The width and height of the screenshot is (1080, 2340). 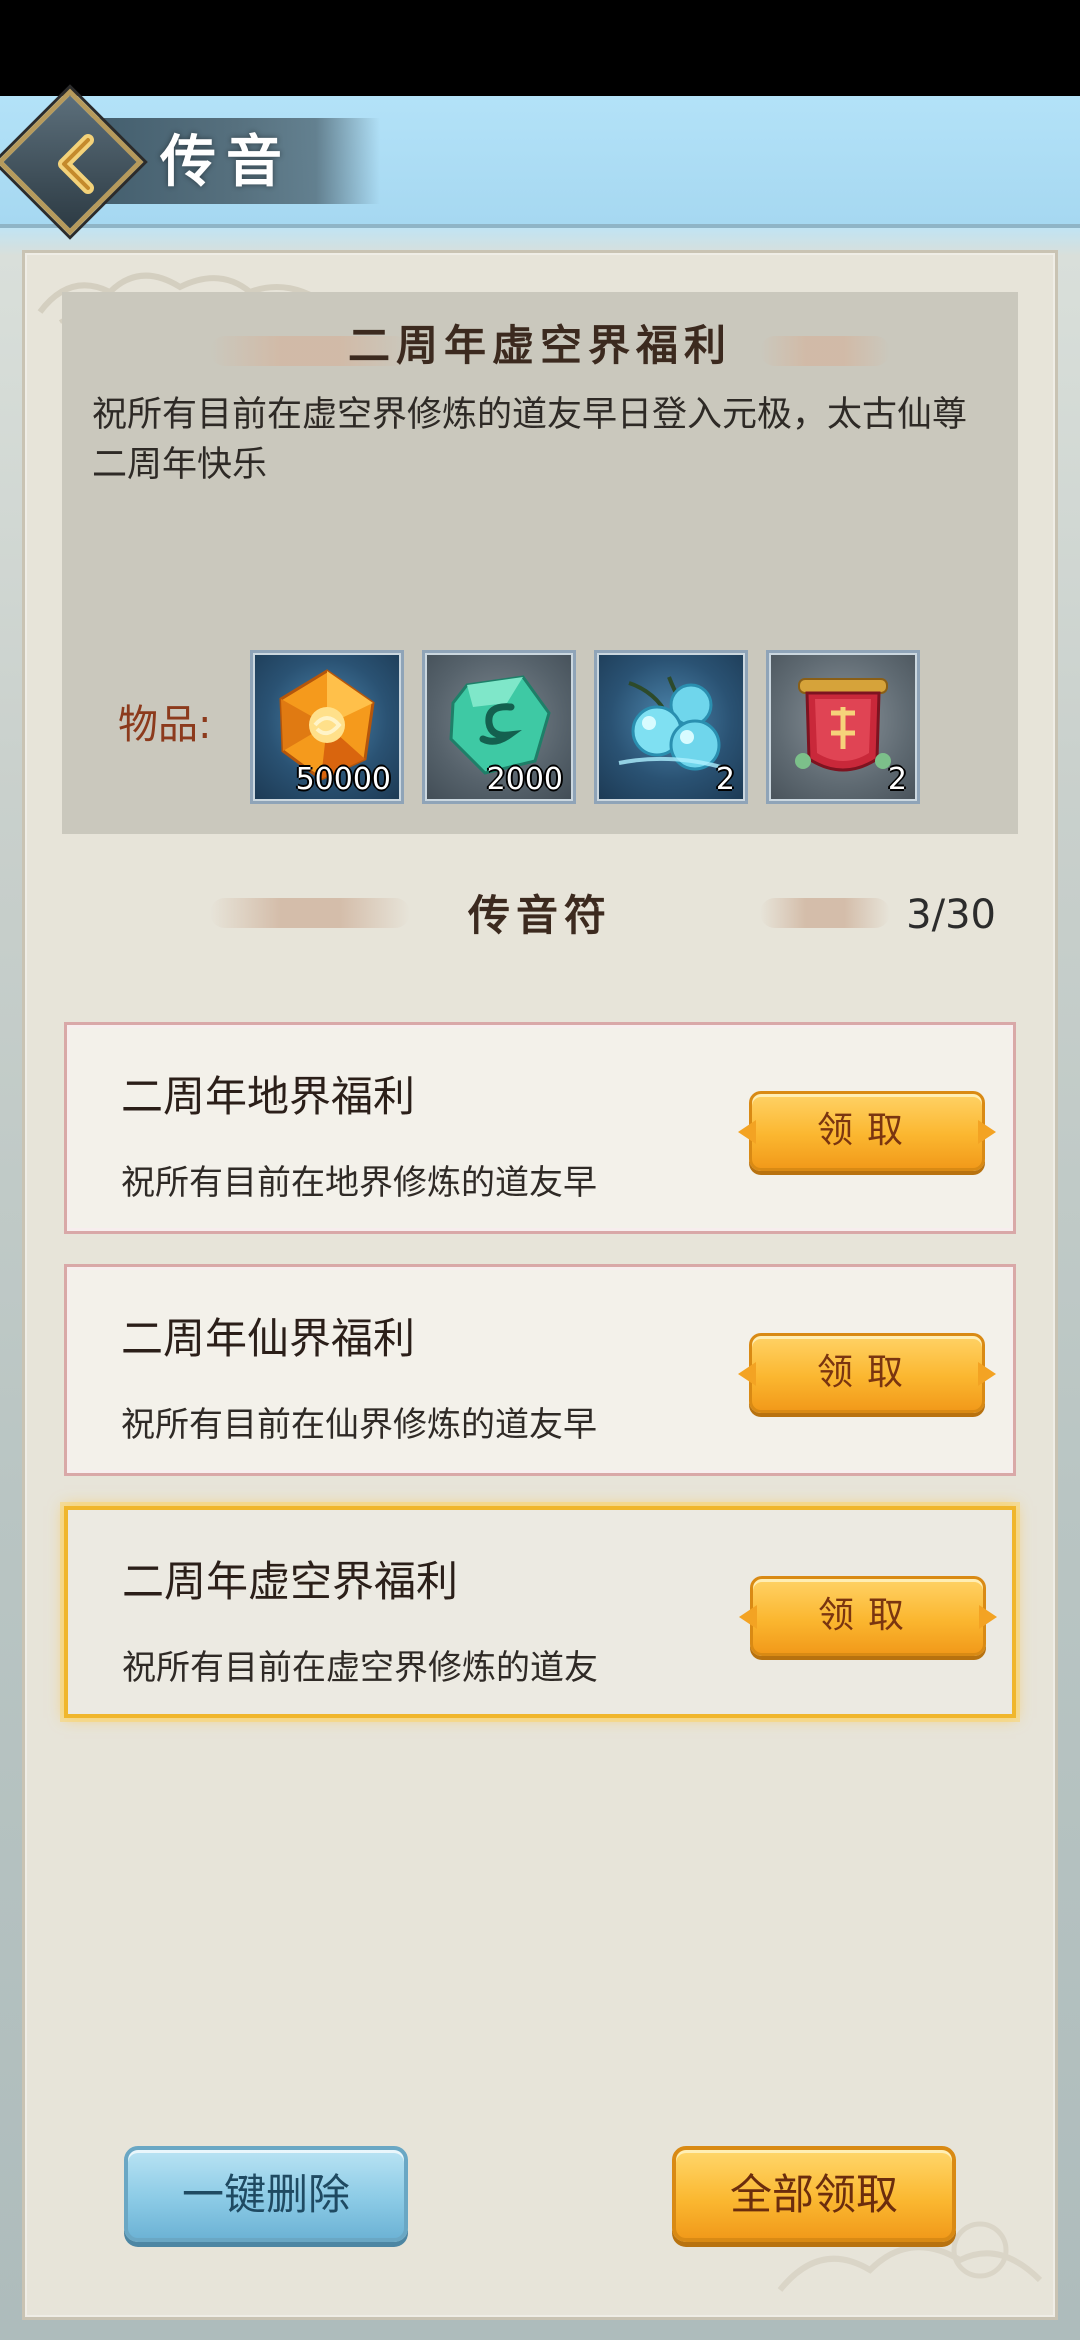 I want to click on claim-all-button: 全部领取, so click(x=814, y=2194).